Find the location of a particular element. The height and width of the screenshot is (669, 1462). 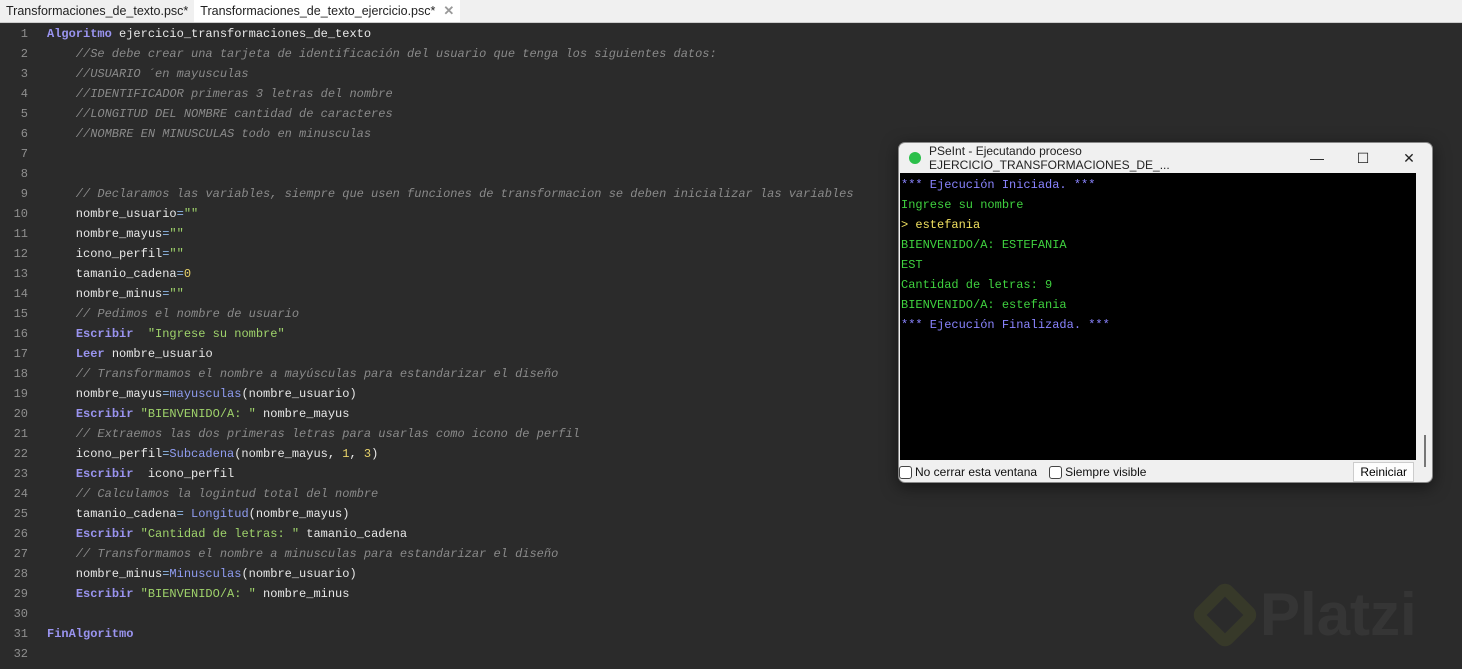

code-token: tamanio_cadena is located at coordinates (112, 274).